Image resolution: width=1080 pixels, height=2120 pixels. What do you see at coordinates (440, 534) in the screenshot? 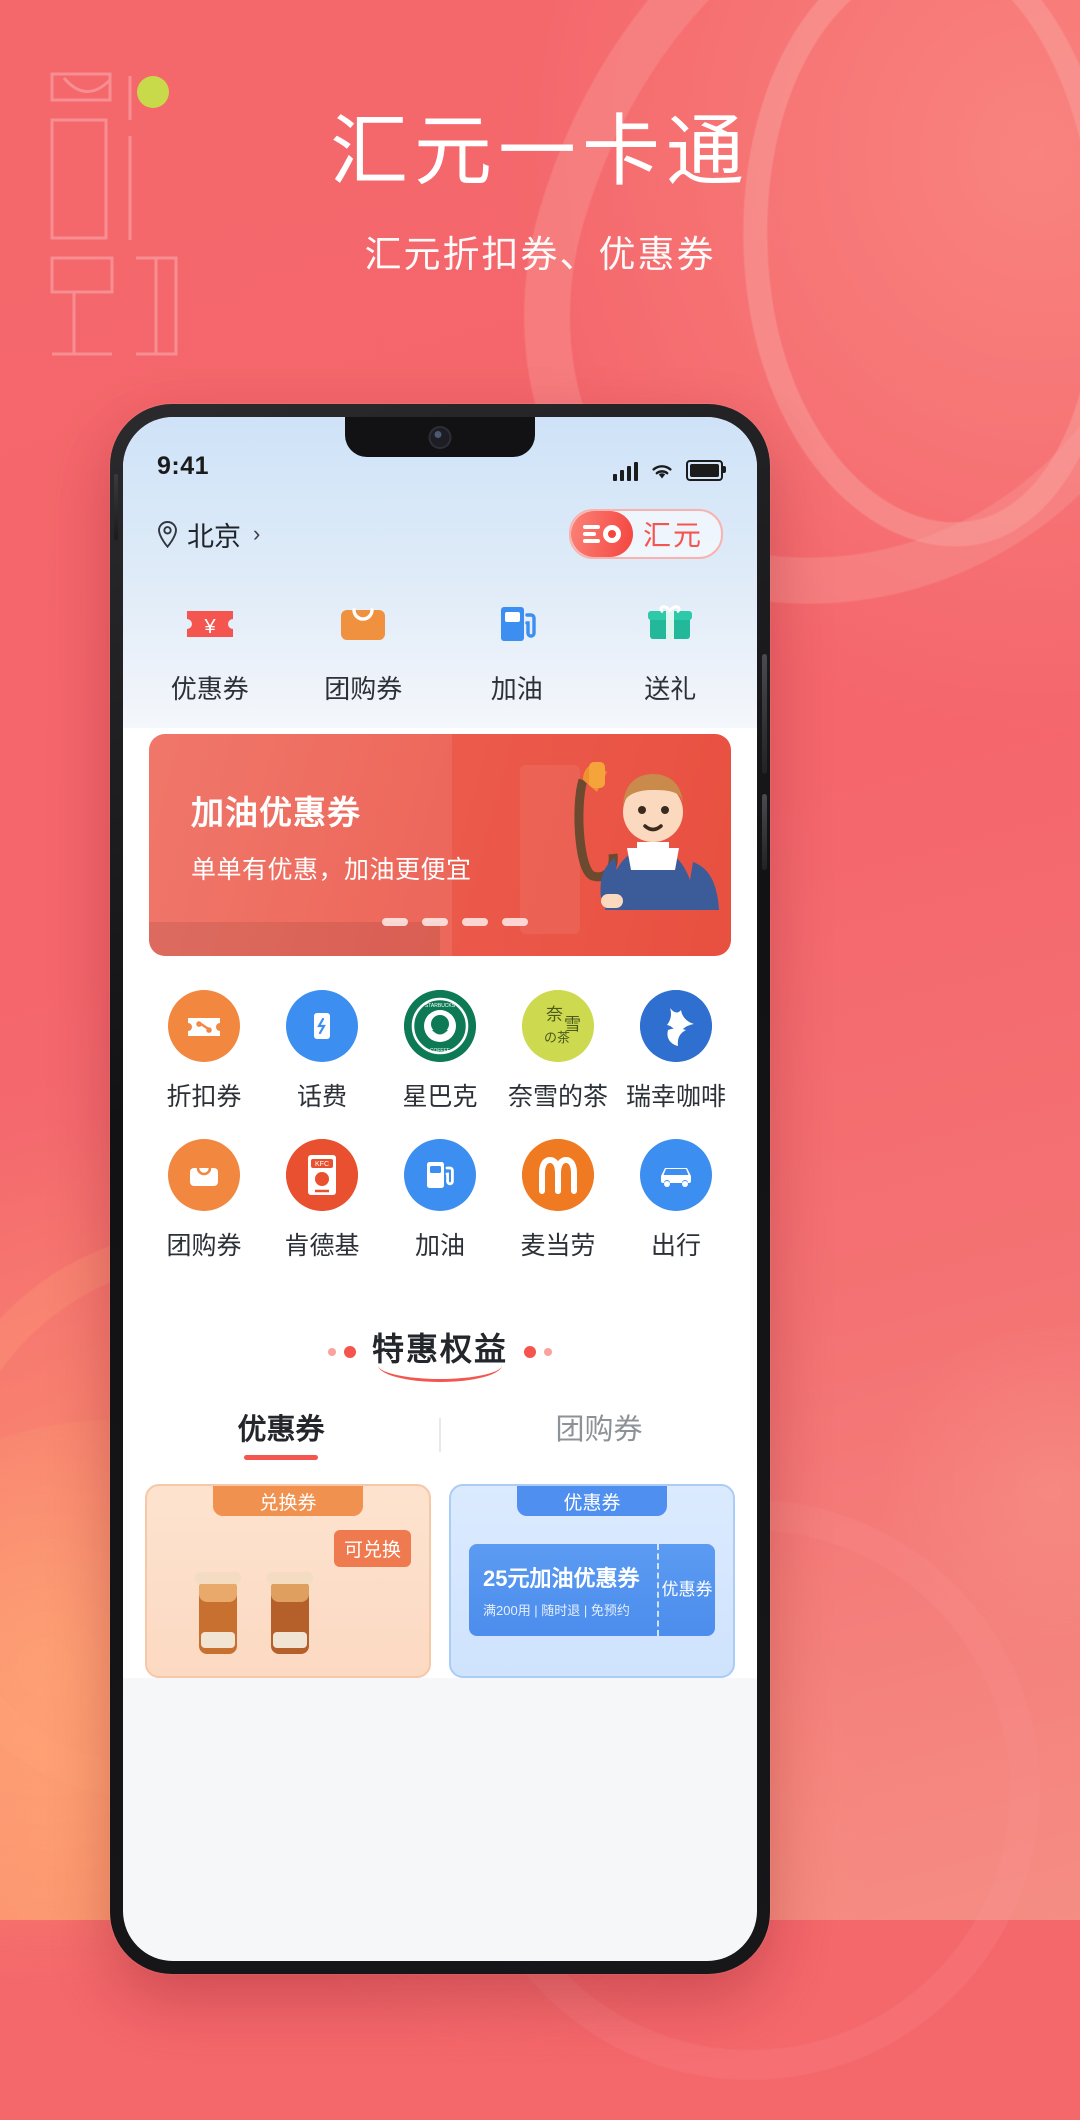
I see `app-header: 北京 › 汇元` at bounding box center [440, 534].